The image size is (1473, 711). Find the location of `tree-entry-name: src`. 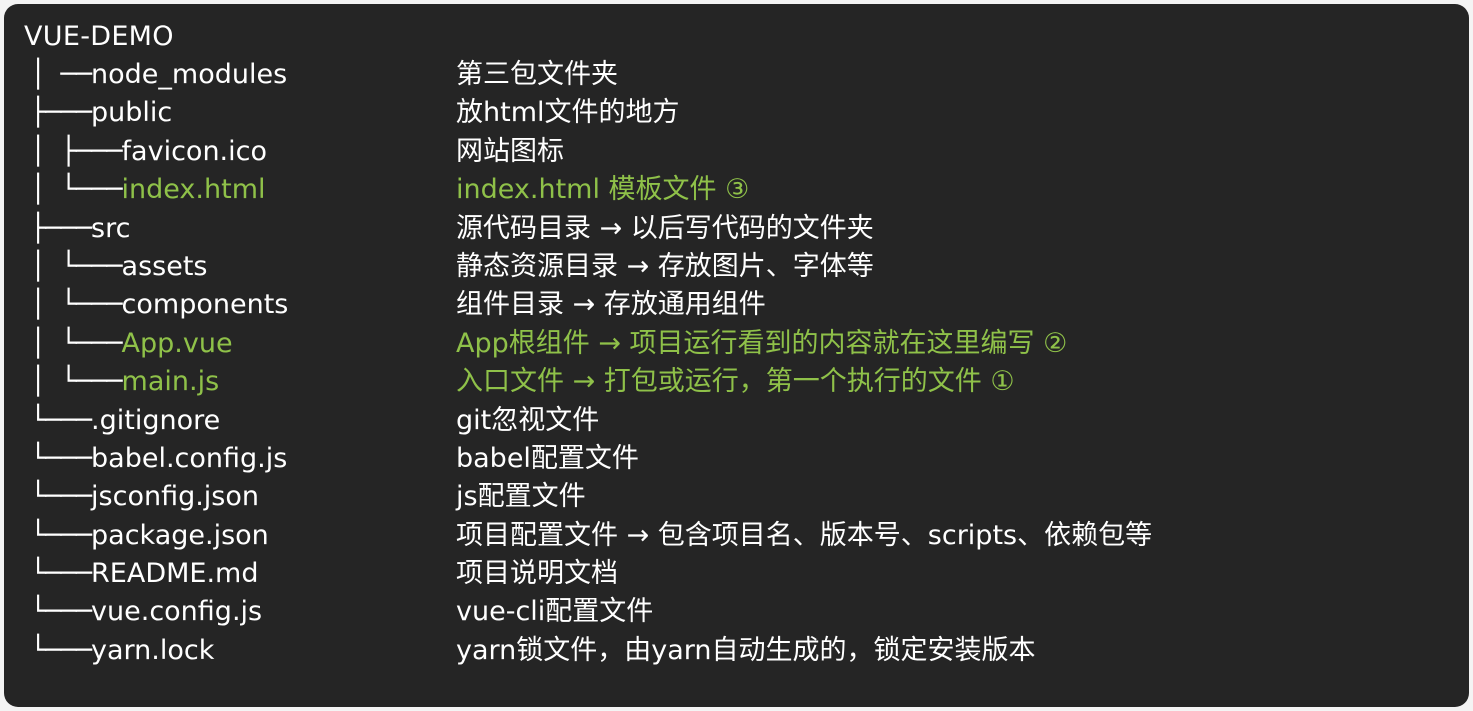

tree-entry-name: src is located at coordinates (111, 228).